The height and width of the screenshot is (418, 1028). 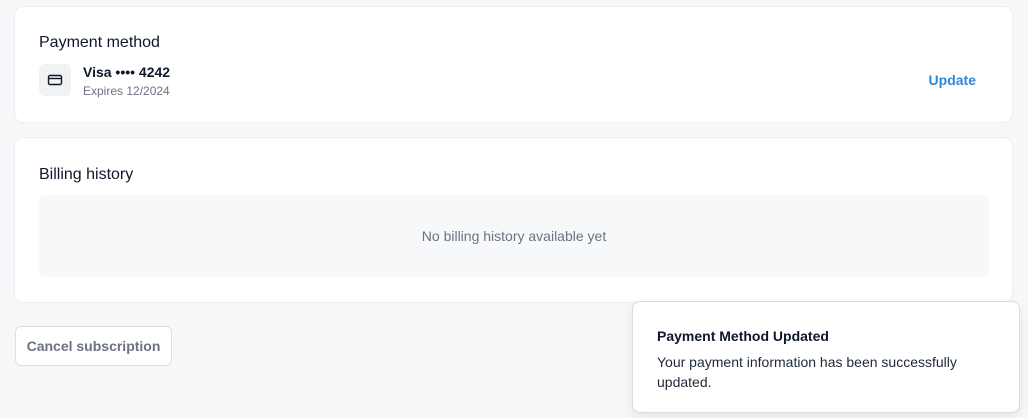 I want to click on credit-card-icon, so click(x=55, y=80).